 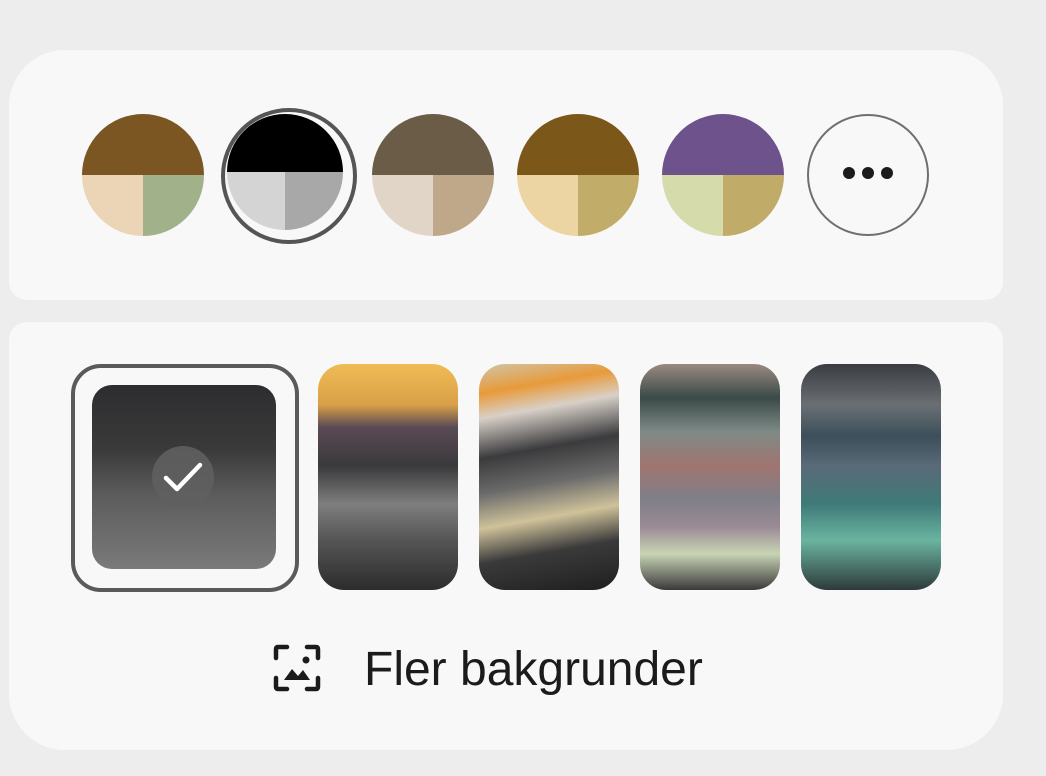 I want to click on check-icon, so click(x=183, y=477).